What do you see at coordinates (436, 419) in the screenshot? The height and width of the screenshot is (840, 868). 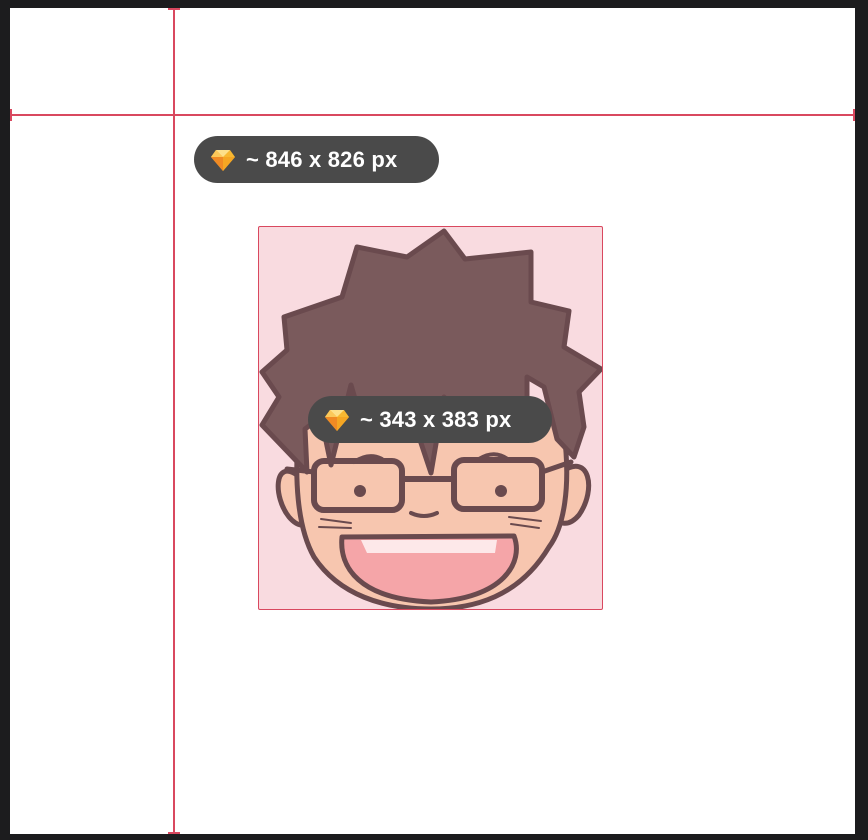 I see `avatar-size-label: ~ 343 x 383 px` at bounding box center [436, 419].